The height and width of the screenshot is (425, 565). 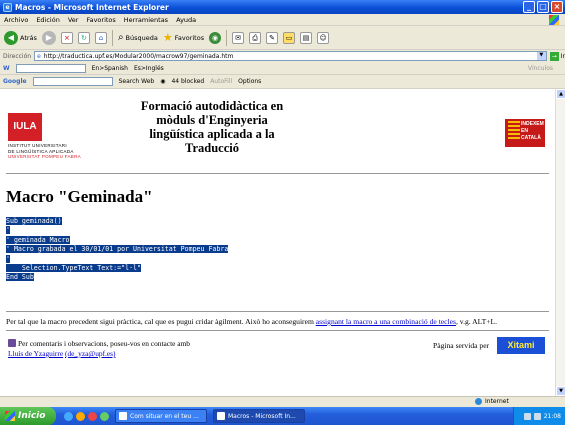 What do you see at coordinates (120, 37) in the screenshot?
I see `search-icon: ⌕` at bounding box center [120, 37].